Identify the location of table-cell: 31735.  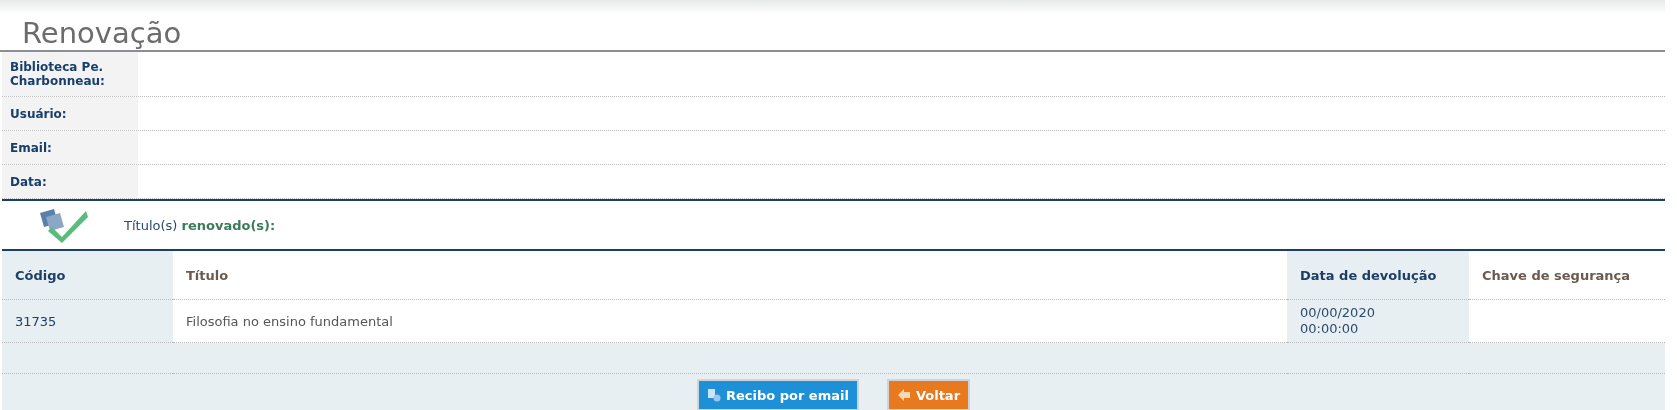
(87, 321).